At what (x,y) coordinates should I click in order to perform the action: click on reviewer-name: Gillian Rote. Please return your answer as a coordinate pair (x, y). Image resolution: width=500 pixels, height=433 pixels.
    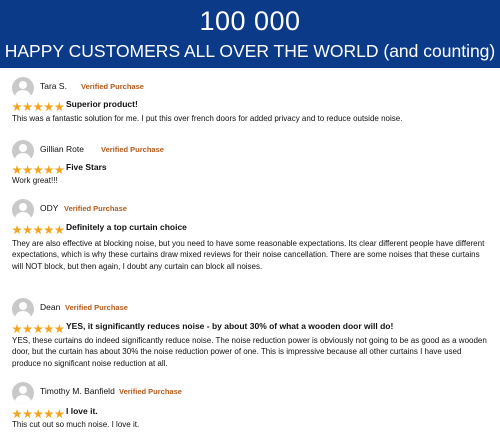
    Looking at the image, I should click on (62, 149).